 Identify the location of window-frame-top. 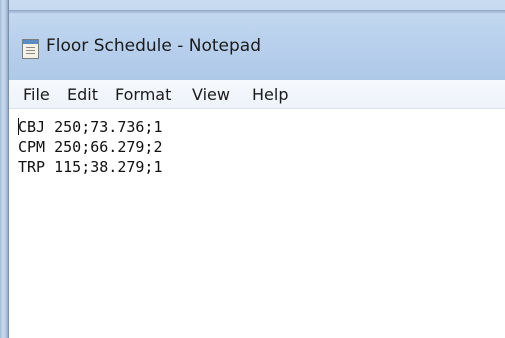
(257, 12).